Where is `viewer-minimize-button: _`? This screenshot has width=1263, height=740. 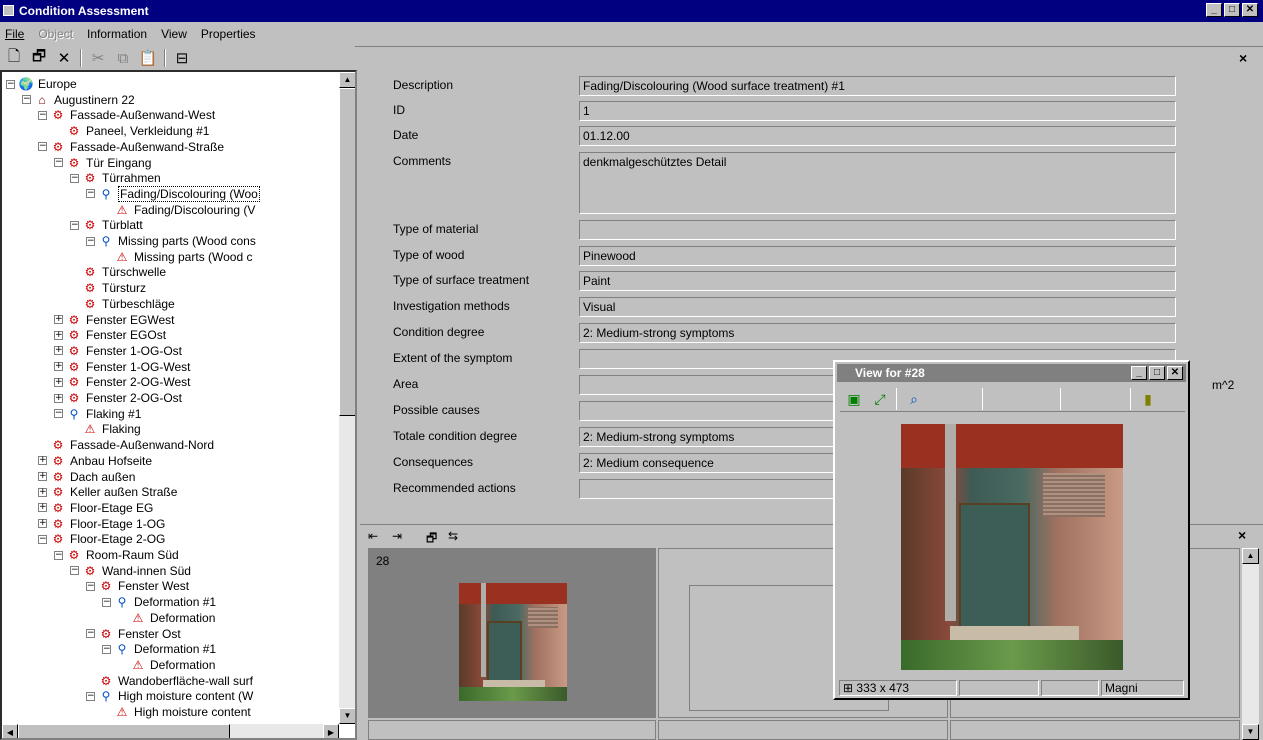
viewer-minimize-button: _ is located at coordinates (1139, 373).